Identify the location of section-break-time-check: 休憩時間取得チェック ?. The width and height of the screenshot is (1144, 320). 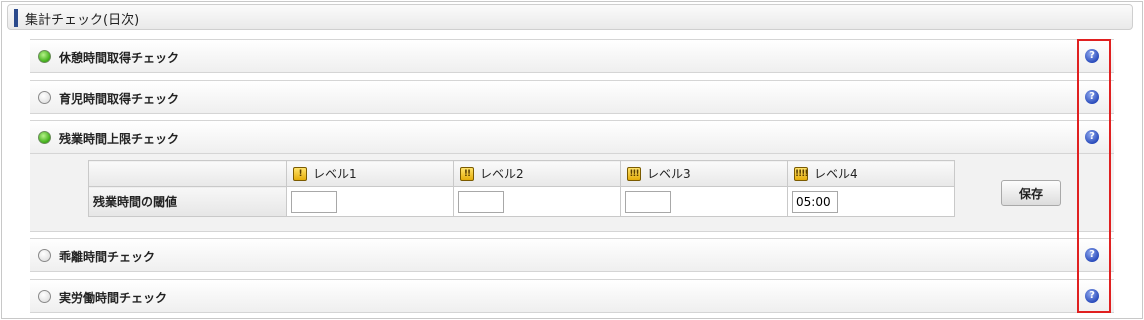
(572, 56).